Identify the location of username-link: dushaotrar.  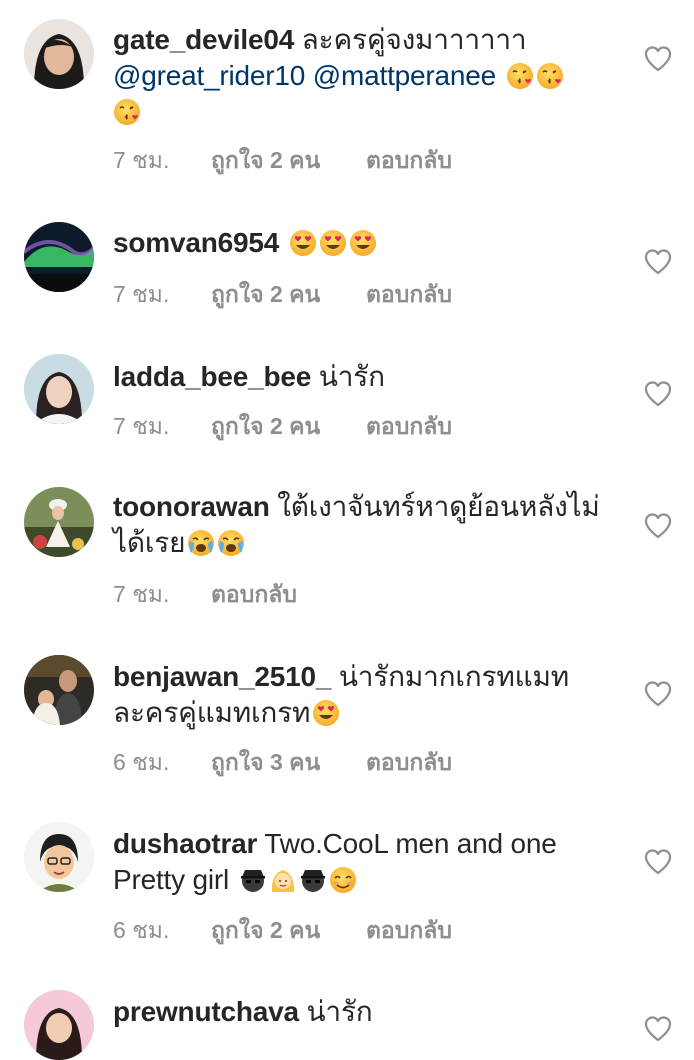
(185, 843).